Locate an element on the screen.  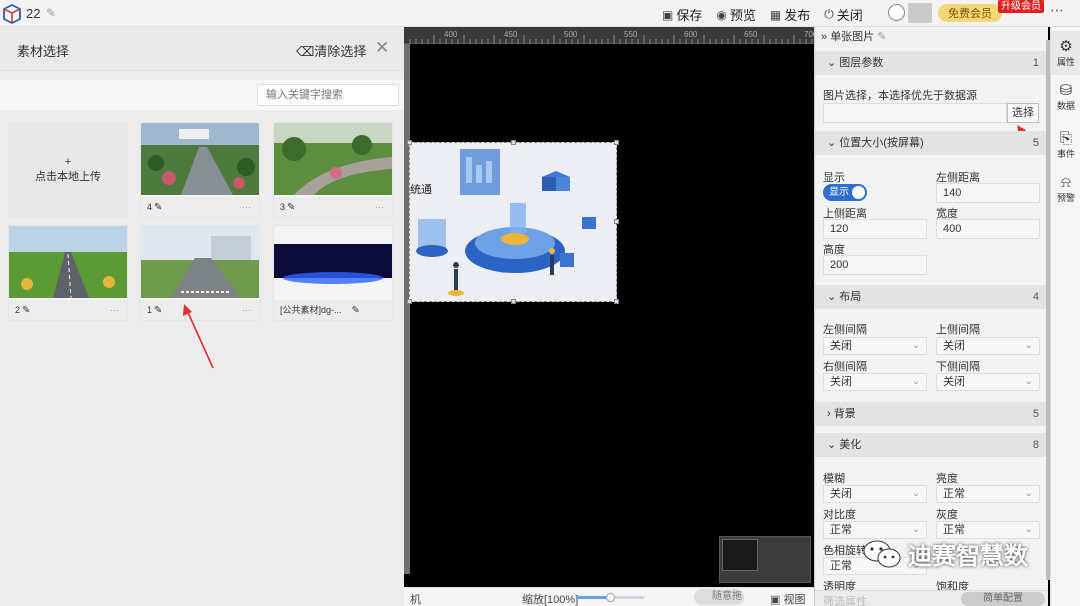
right-gap-select: 关闭 ⌄ is located at coordinates (875, 382).